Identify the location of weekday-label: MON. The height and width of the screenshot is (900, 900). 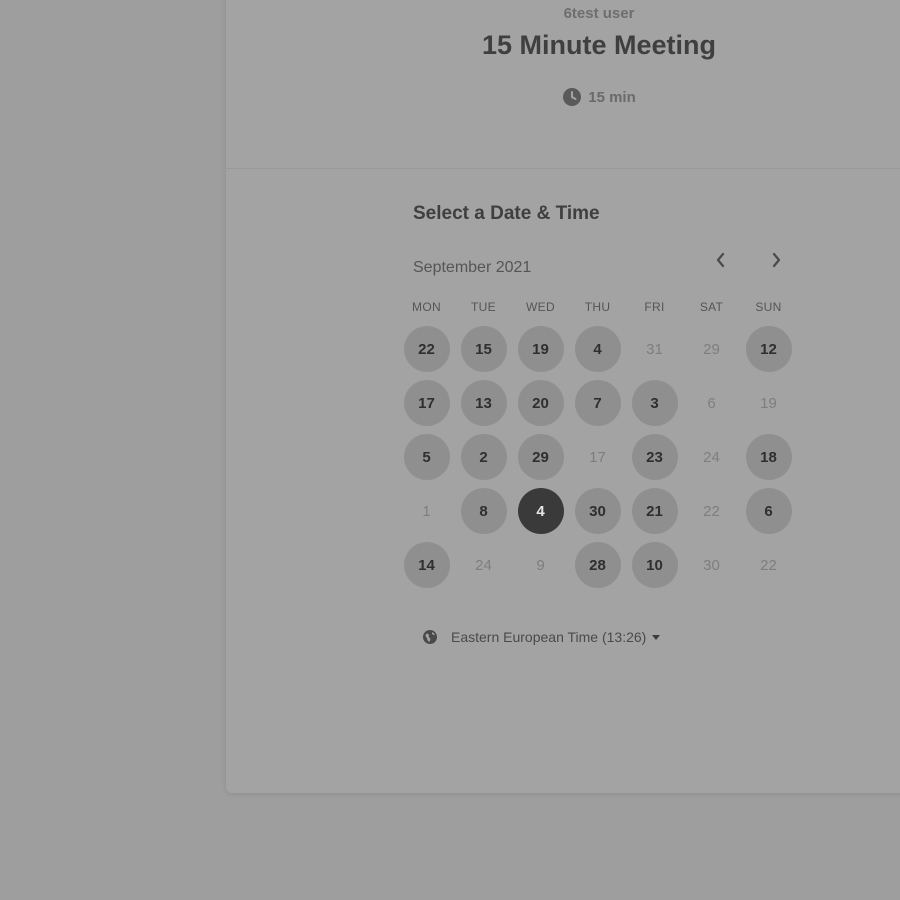
(426, 307).